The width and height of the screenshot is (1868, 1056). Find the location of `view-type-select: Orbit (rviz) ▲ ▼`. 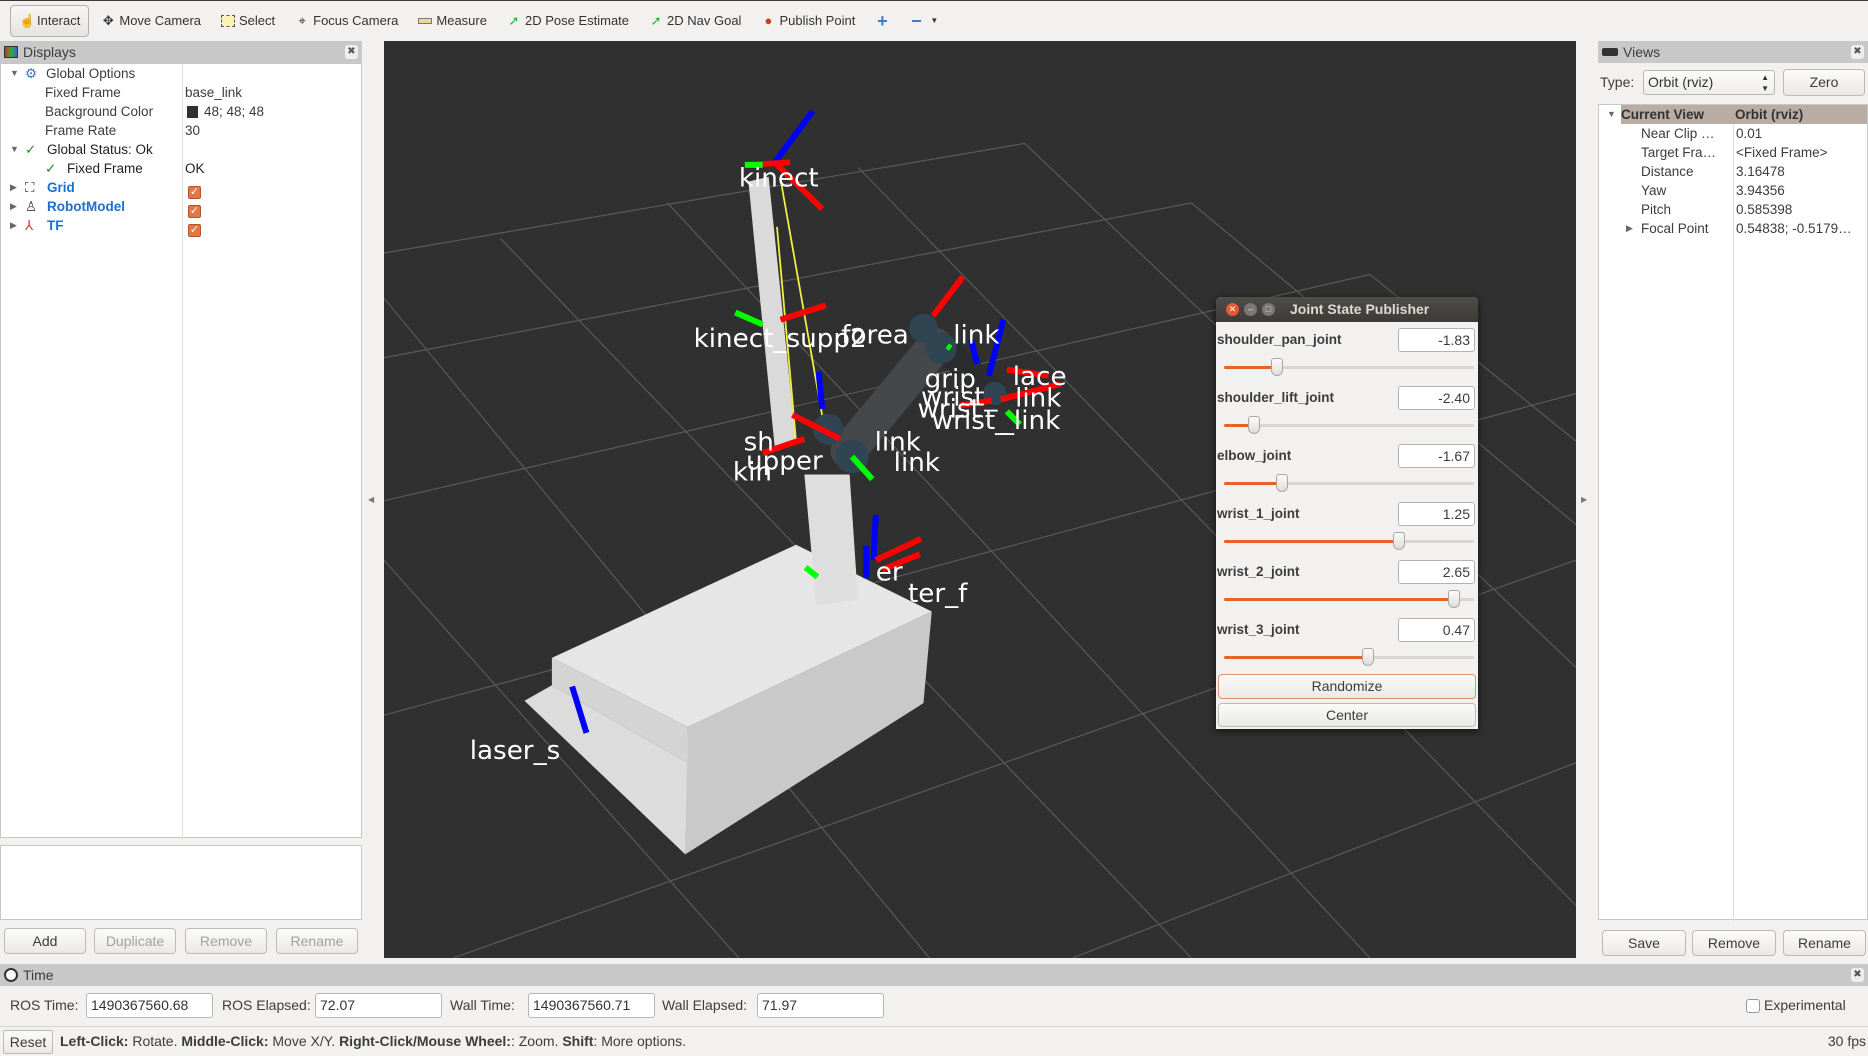

view-type-select: Orbit (rviz) ▲ ▼ is located at coordinates (1709, 82).